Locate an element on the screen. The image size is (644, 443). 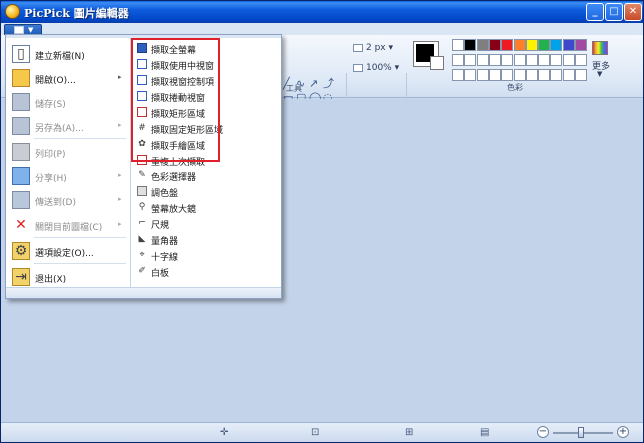
zoom-fill-icon is located at coordinates (358, 67).